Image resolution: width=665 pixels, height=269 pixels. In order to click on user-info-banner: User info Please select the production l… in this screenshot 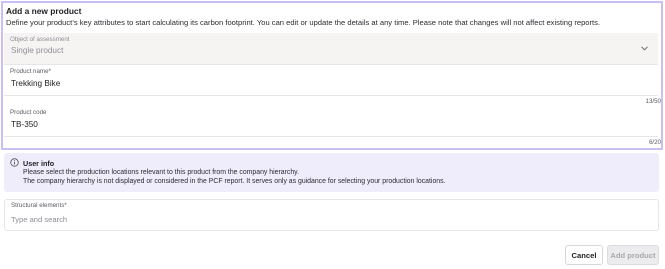, I will do `click(331, 172)`.